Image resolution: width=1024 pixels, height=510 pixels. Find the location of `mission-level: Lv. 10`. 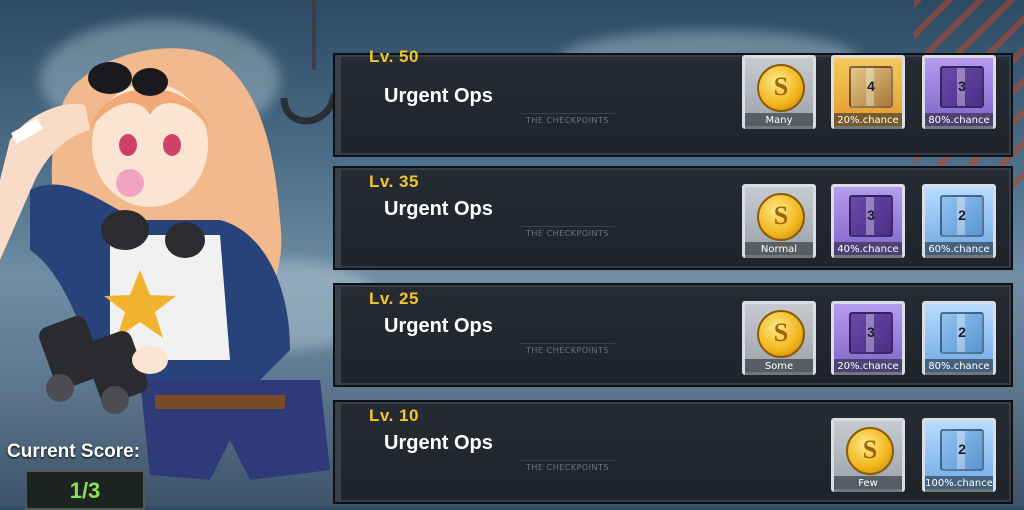

mission-level: Lv. 10 is located at coordinates (394, 415).